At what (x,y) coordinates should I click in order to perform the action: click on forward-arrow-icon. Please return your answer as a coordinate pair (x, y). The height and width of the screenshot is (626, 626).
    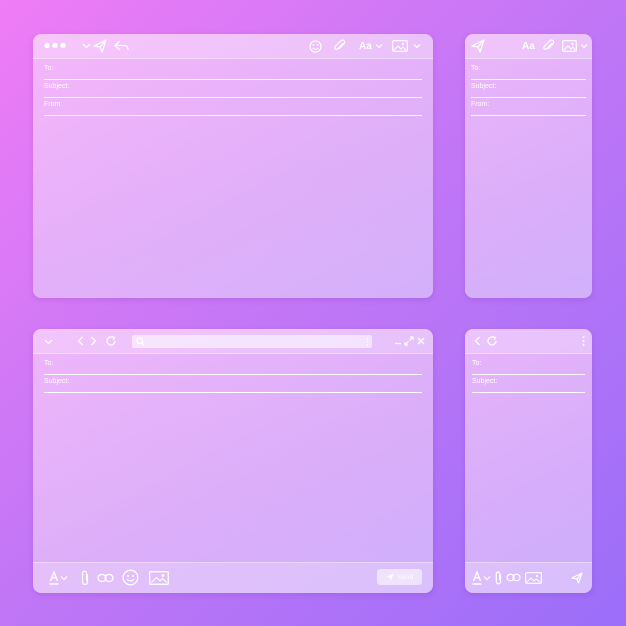
    Looking at the image, I should click on (93, 341).